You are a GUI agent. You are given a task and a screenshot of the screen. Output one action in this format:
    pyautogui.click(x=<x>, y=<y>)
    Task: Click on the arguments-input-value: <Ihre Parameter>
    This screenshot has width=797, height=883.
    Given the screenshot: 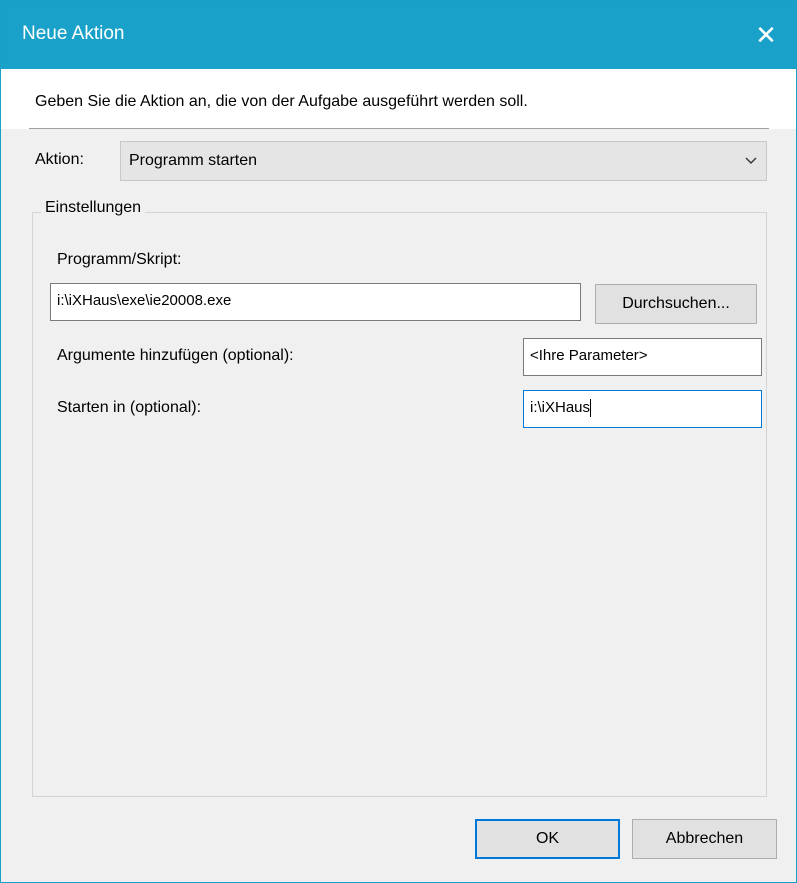 What is the action you would take?
    pyautogui.click(x=589, y=355)
    